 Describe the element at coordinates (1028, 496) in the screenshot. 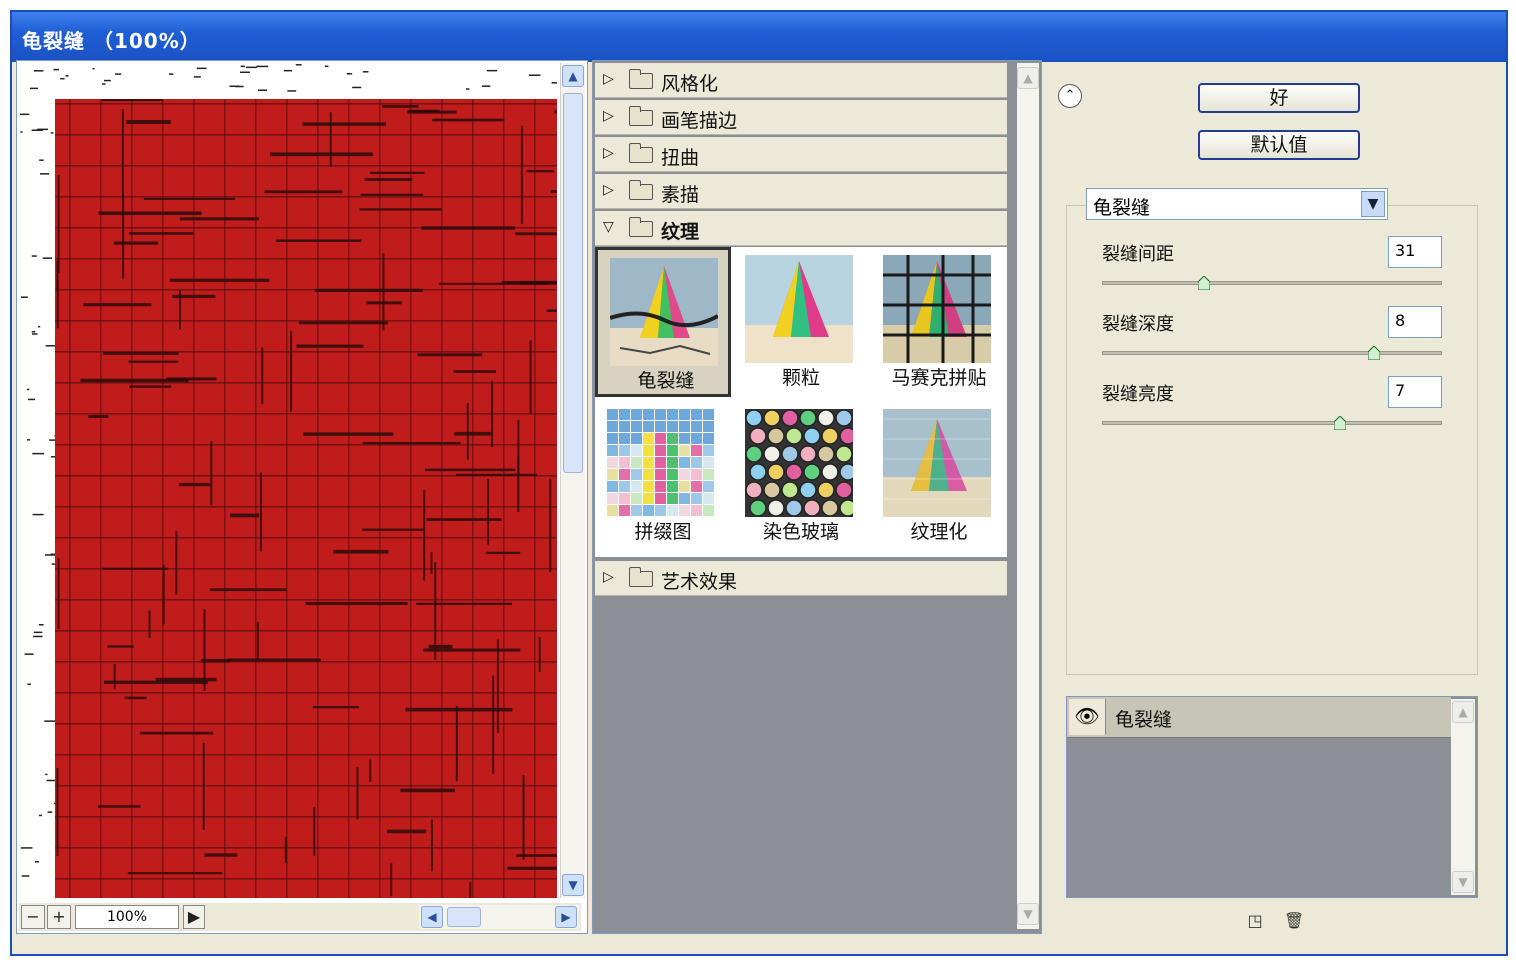

I see `filter-list-scrollbar: ▲ ▼` at that location.